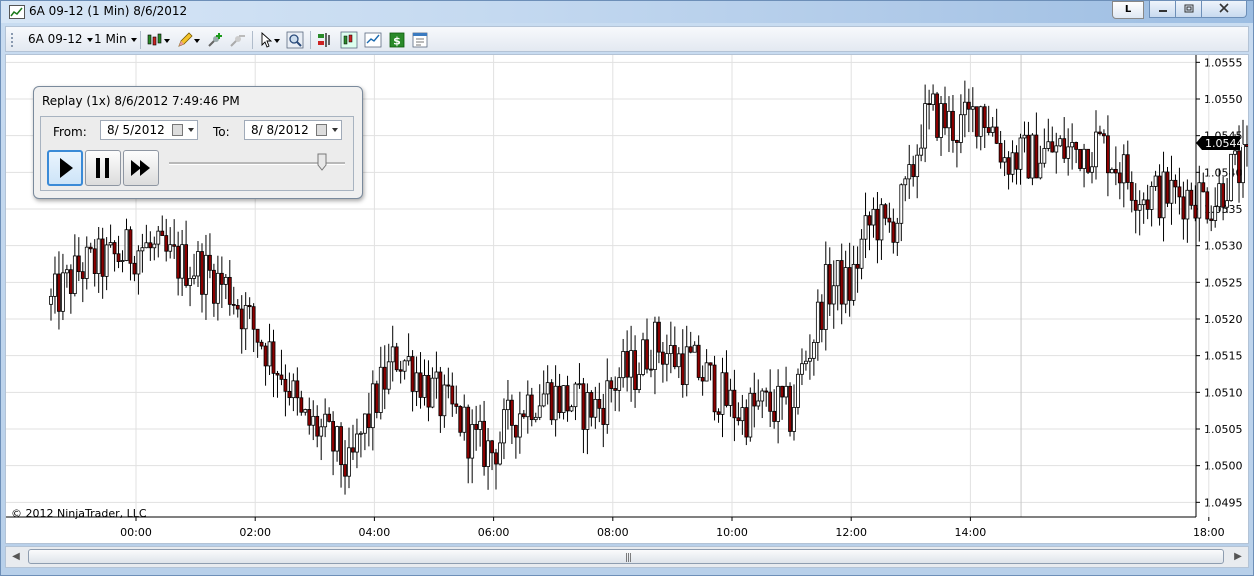 The width and height of the screenshot is (1254, 576). Describe the element at coordinates (1224, 9) in the screenshot. I see `close-button` at that location.